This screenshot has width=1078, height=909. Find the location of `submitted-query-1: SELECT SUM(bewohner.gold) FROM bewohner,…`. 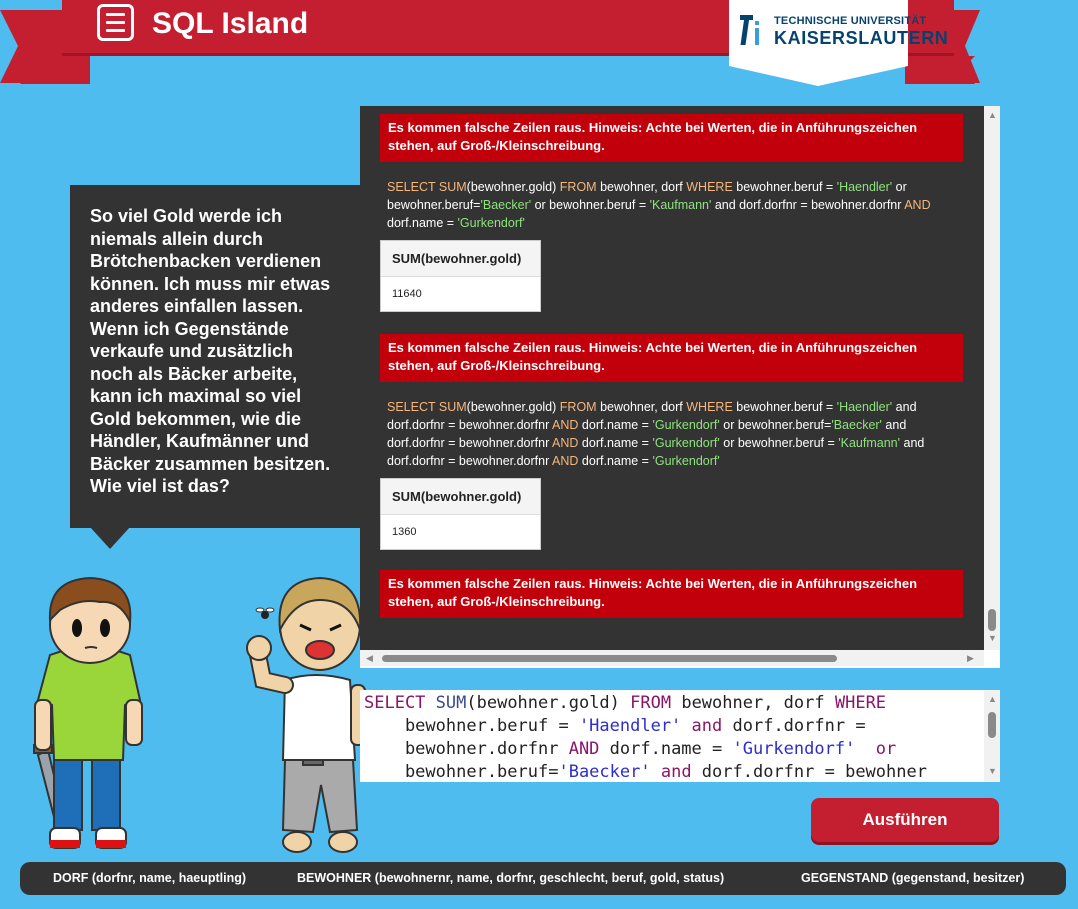

submitted-query-1: SELECT SUM(bewohner.gold) FROM bewohner,… is located at coordinates (659, 205).